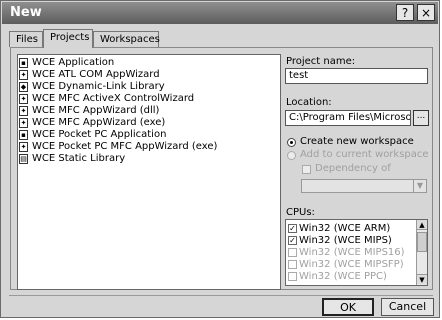 Image resolution: width=442 pixels, height=320 pixels. What do you see at coordinates (23, 75) in the screenshot?
I see `atl-com-wizard-icon: ✦` at bounding box center [23, 75].